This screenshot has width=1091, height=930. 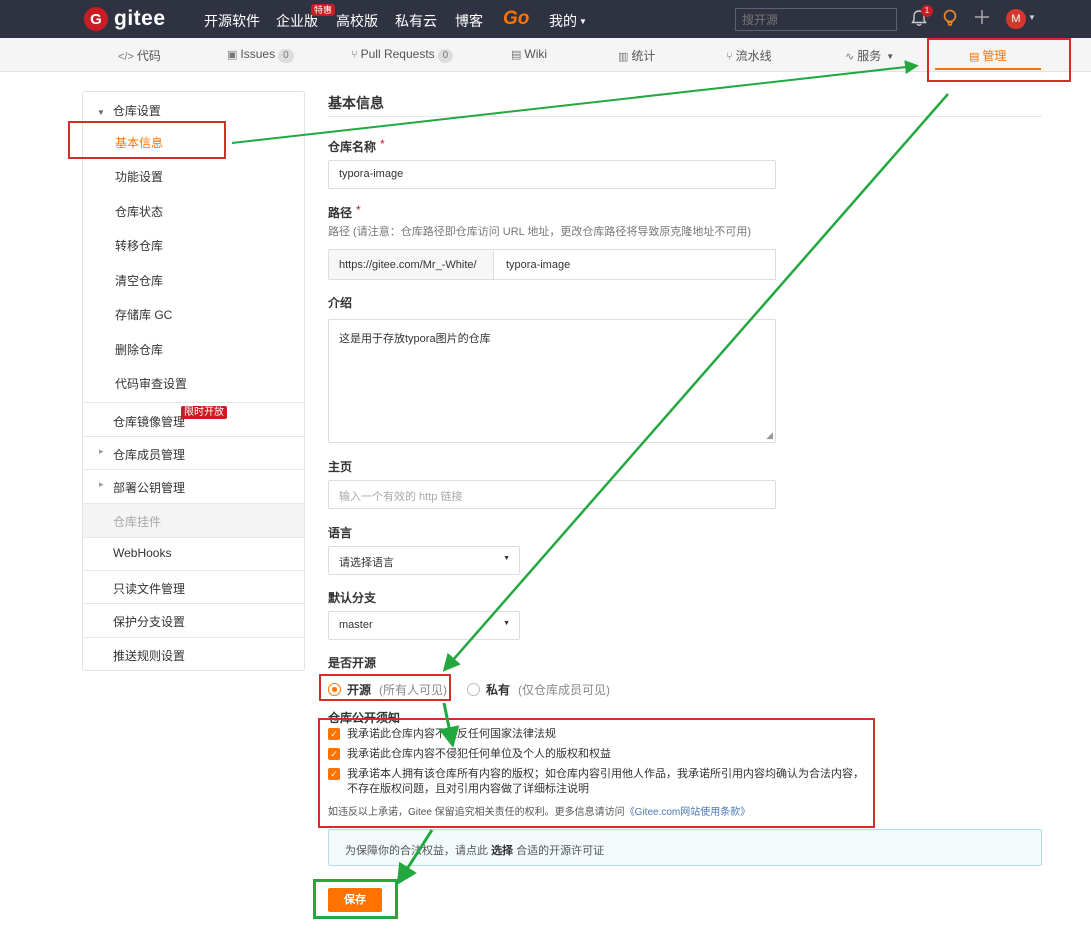 What do you see at coordinates (385, 687) in the screenshot?
I see `annotation-box-public-radio` at bounding box center [385, 687].